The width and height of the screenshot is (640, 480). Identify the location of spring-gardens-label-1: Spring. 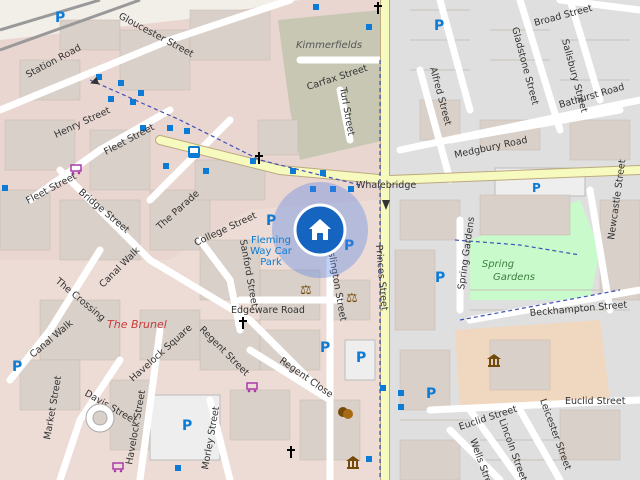
(498, 264).